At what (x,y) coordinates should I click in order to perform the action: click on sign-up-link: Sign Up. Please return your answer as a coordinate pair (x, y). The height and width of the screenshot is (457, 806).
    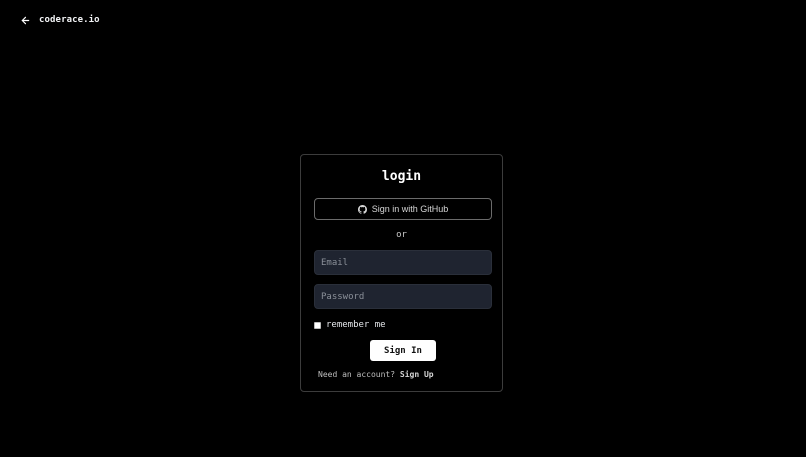
    Looking at the image, I should click on (417, 374).